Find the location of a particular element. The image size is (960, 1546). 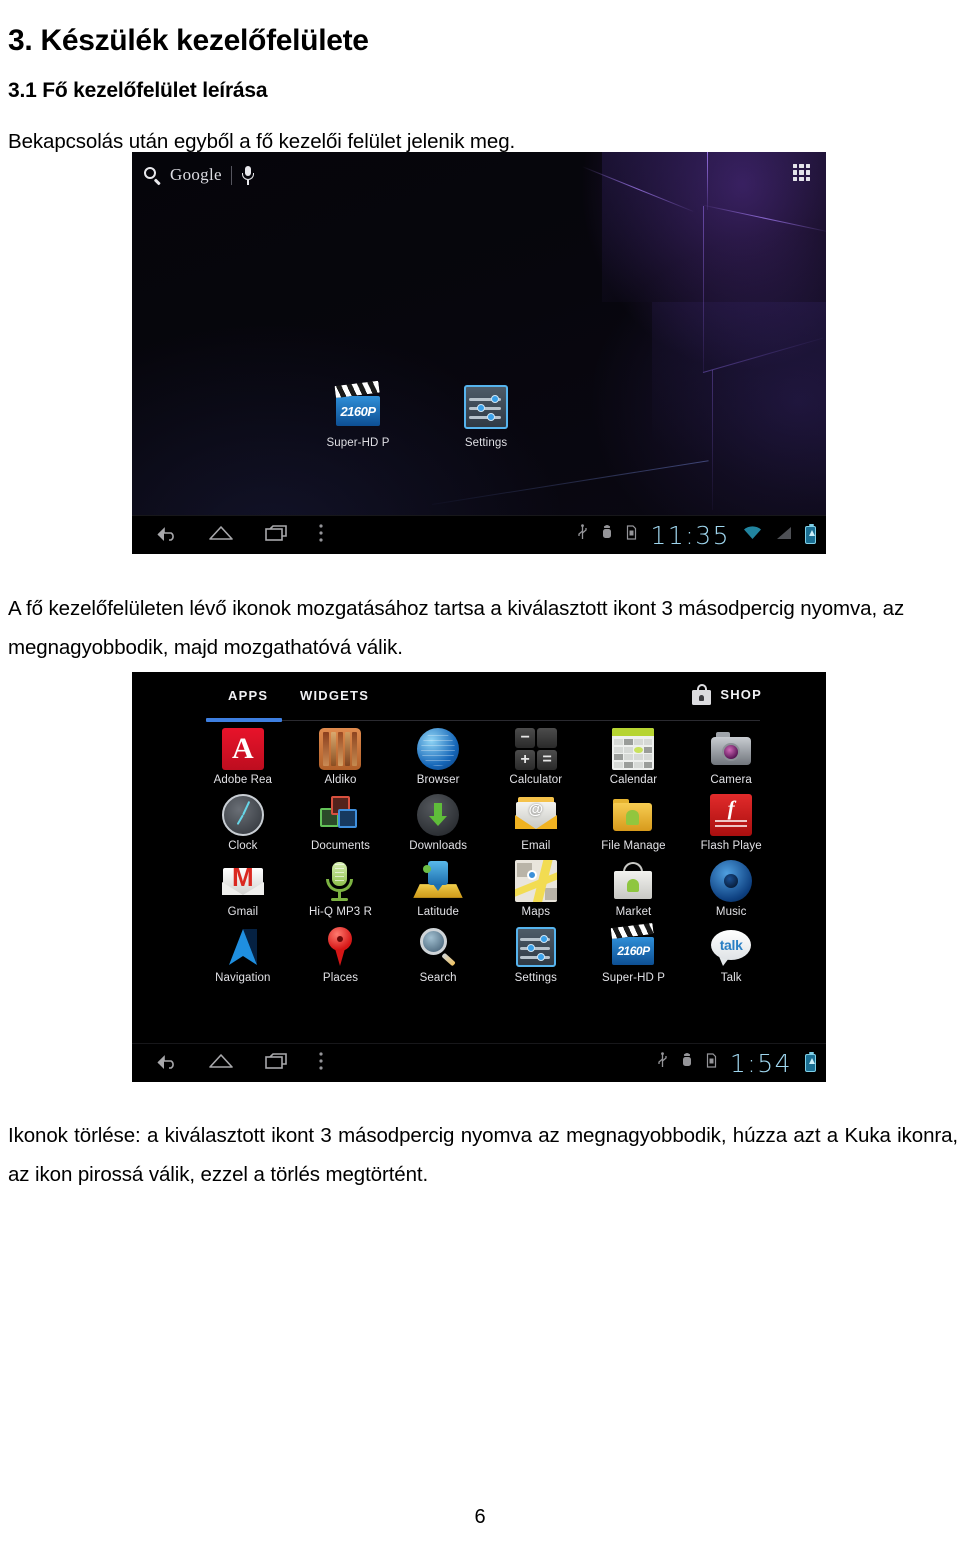

app-item-music: Music is located at coordinates (731, 889).